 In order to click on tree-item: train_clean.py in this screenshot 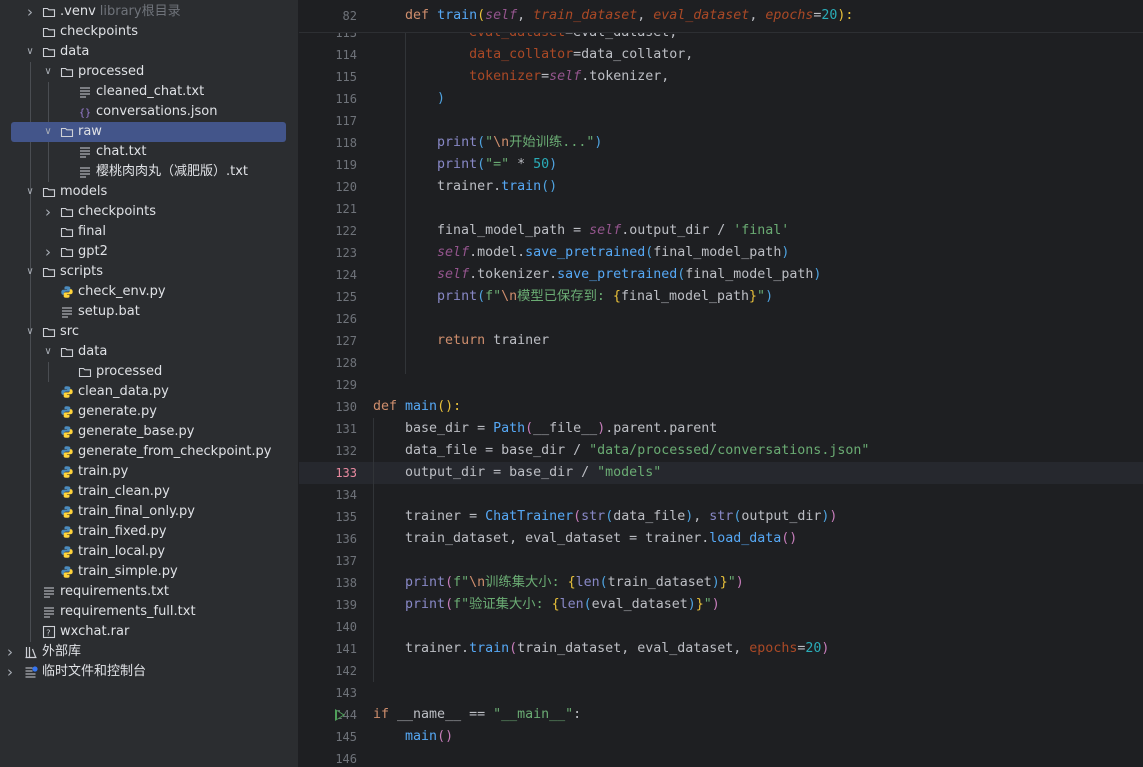, I will do `click(149, 492)`.